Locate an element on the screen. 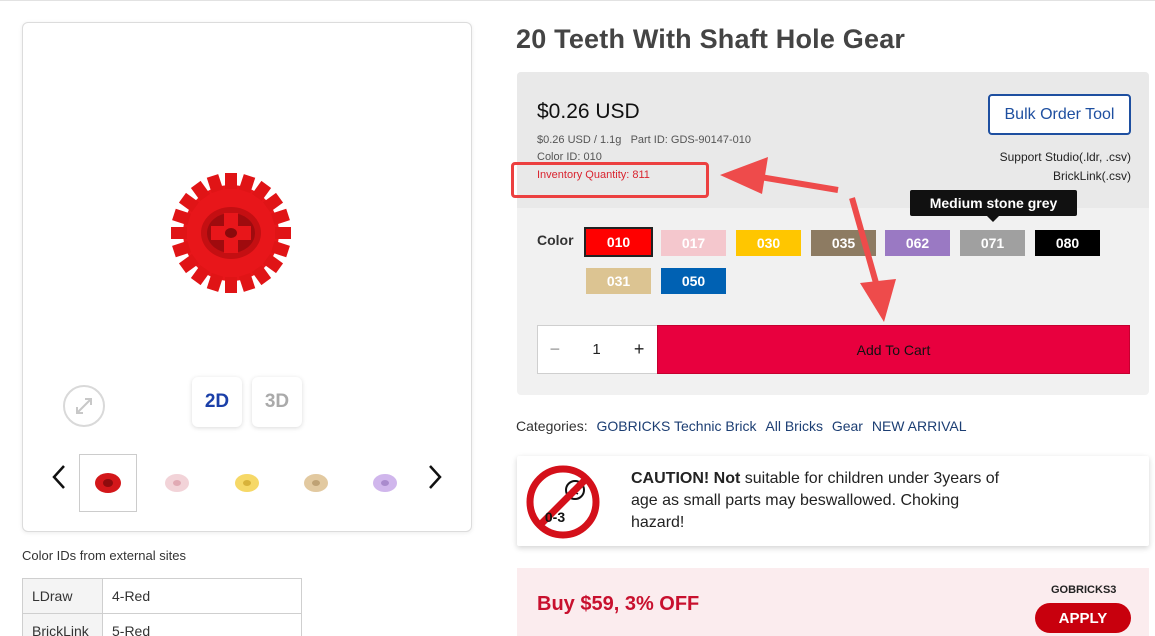  quantity-stepper: − 1 + is located at coordinates (597, 349).